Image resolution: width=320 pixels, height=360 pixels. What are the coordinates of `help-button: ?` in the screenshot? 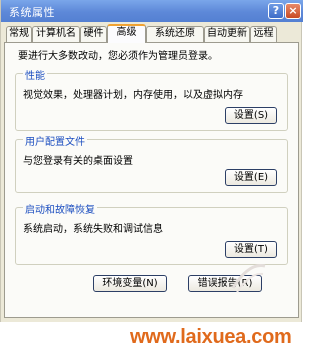 It's located at (276, 11).